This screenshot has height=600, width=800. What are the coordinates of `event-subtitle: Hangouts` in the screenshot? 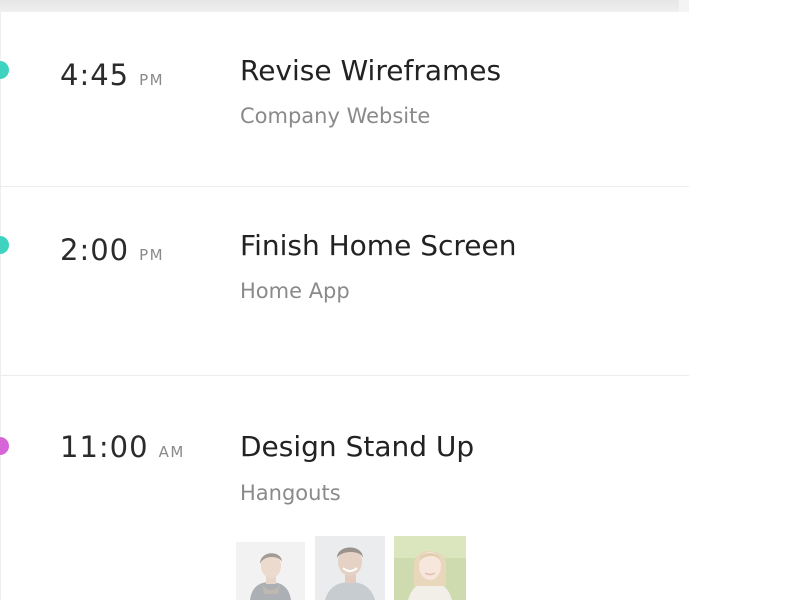 It's located at (290, 493).